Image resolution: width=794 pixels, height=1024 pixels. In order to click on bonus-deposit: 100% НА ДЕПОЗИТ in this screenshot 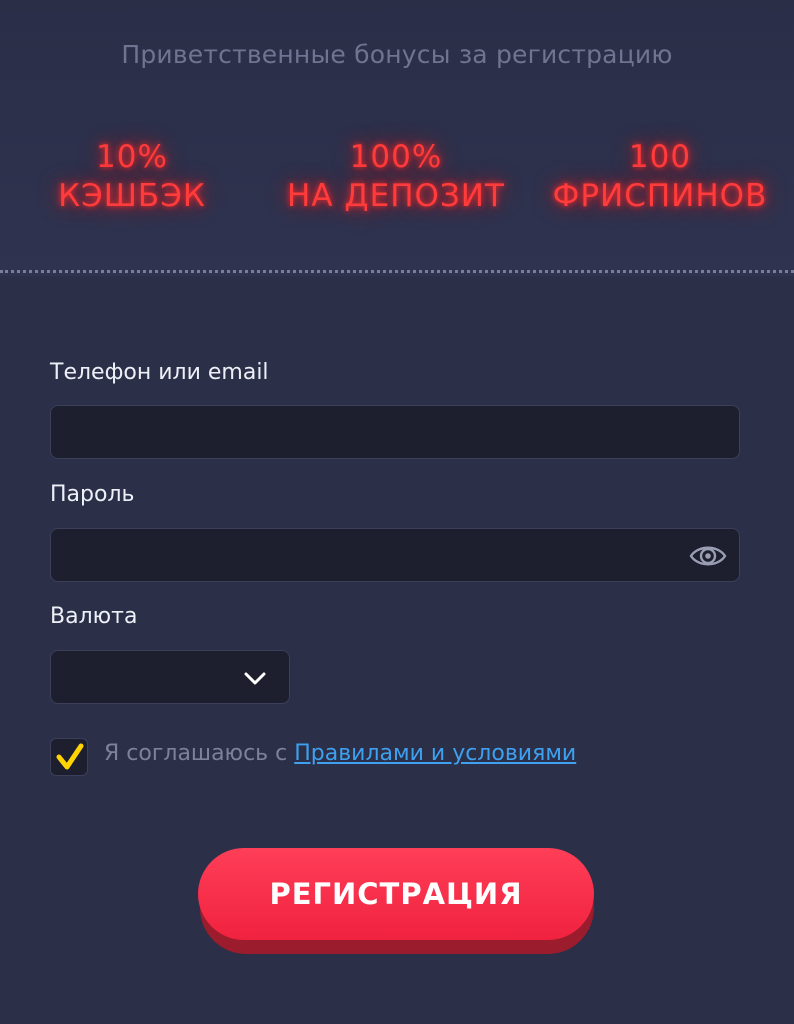, I will do `click(396, 177)`.